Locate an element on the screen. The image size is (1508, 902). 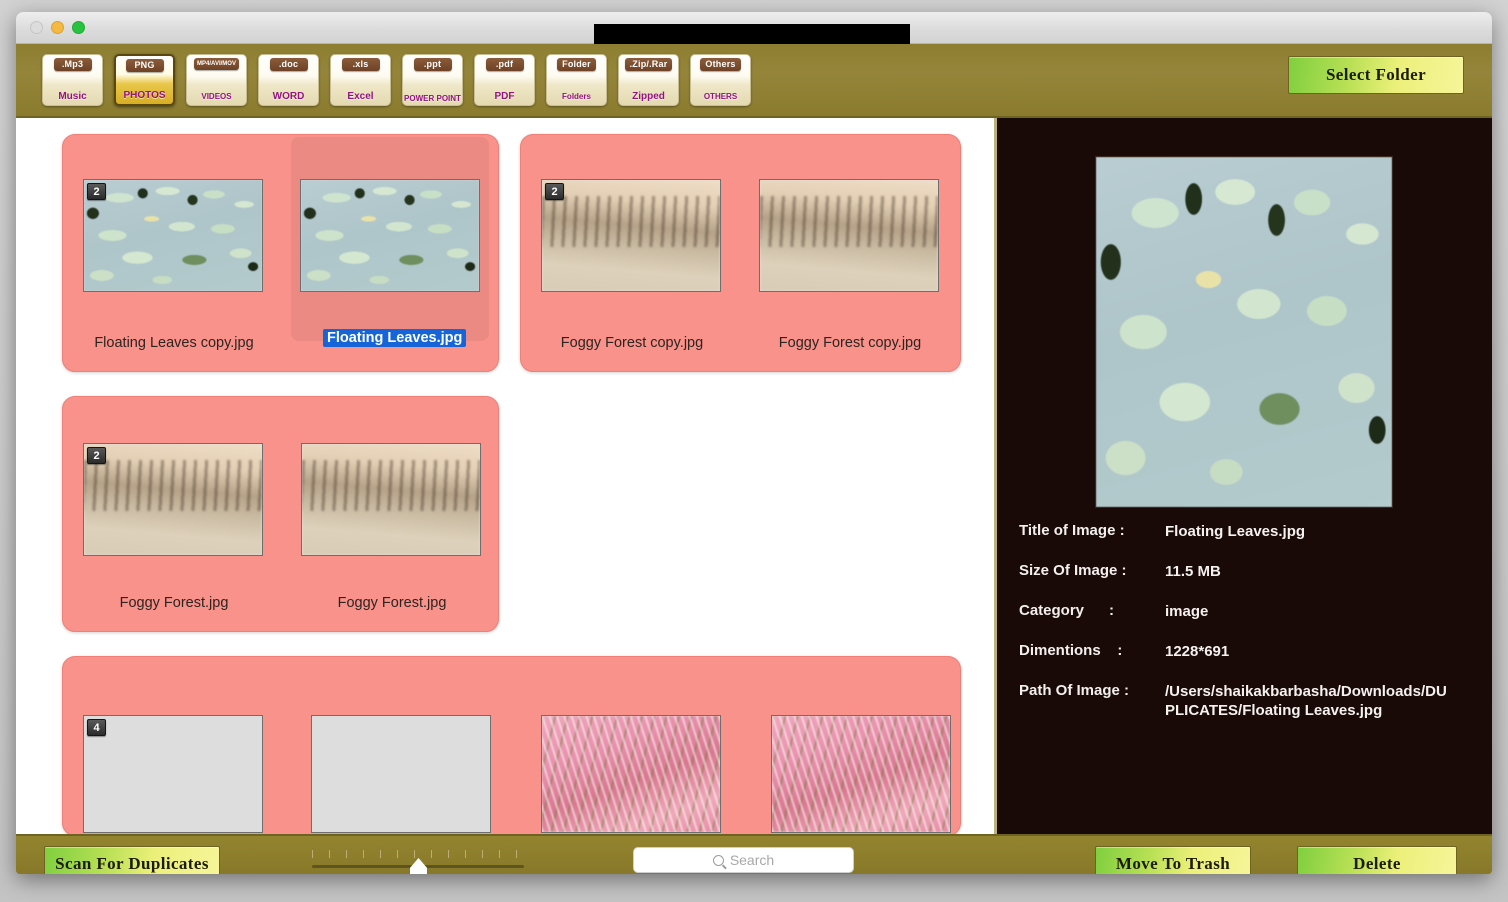
zip-file-icon: .Zip/.Rar is located at coordinates (648, 65).